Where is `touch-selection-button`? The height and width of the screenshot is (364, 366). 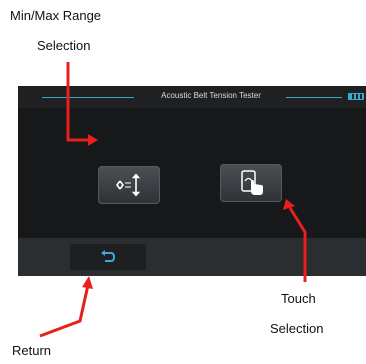
touch-selection-button is located at coordinates (251, 183).